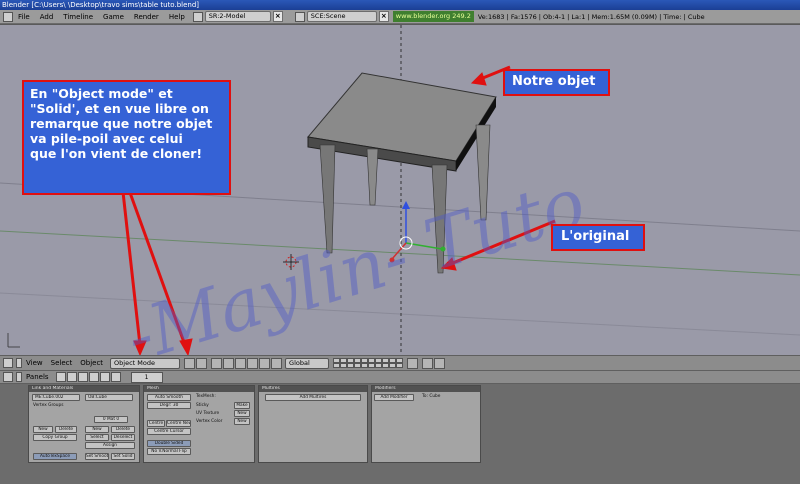  Describe the element at coordinates (56, 397) in the screenshot. I see `mesh-name-field: ME:Cube.002` at that location.